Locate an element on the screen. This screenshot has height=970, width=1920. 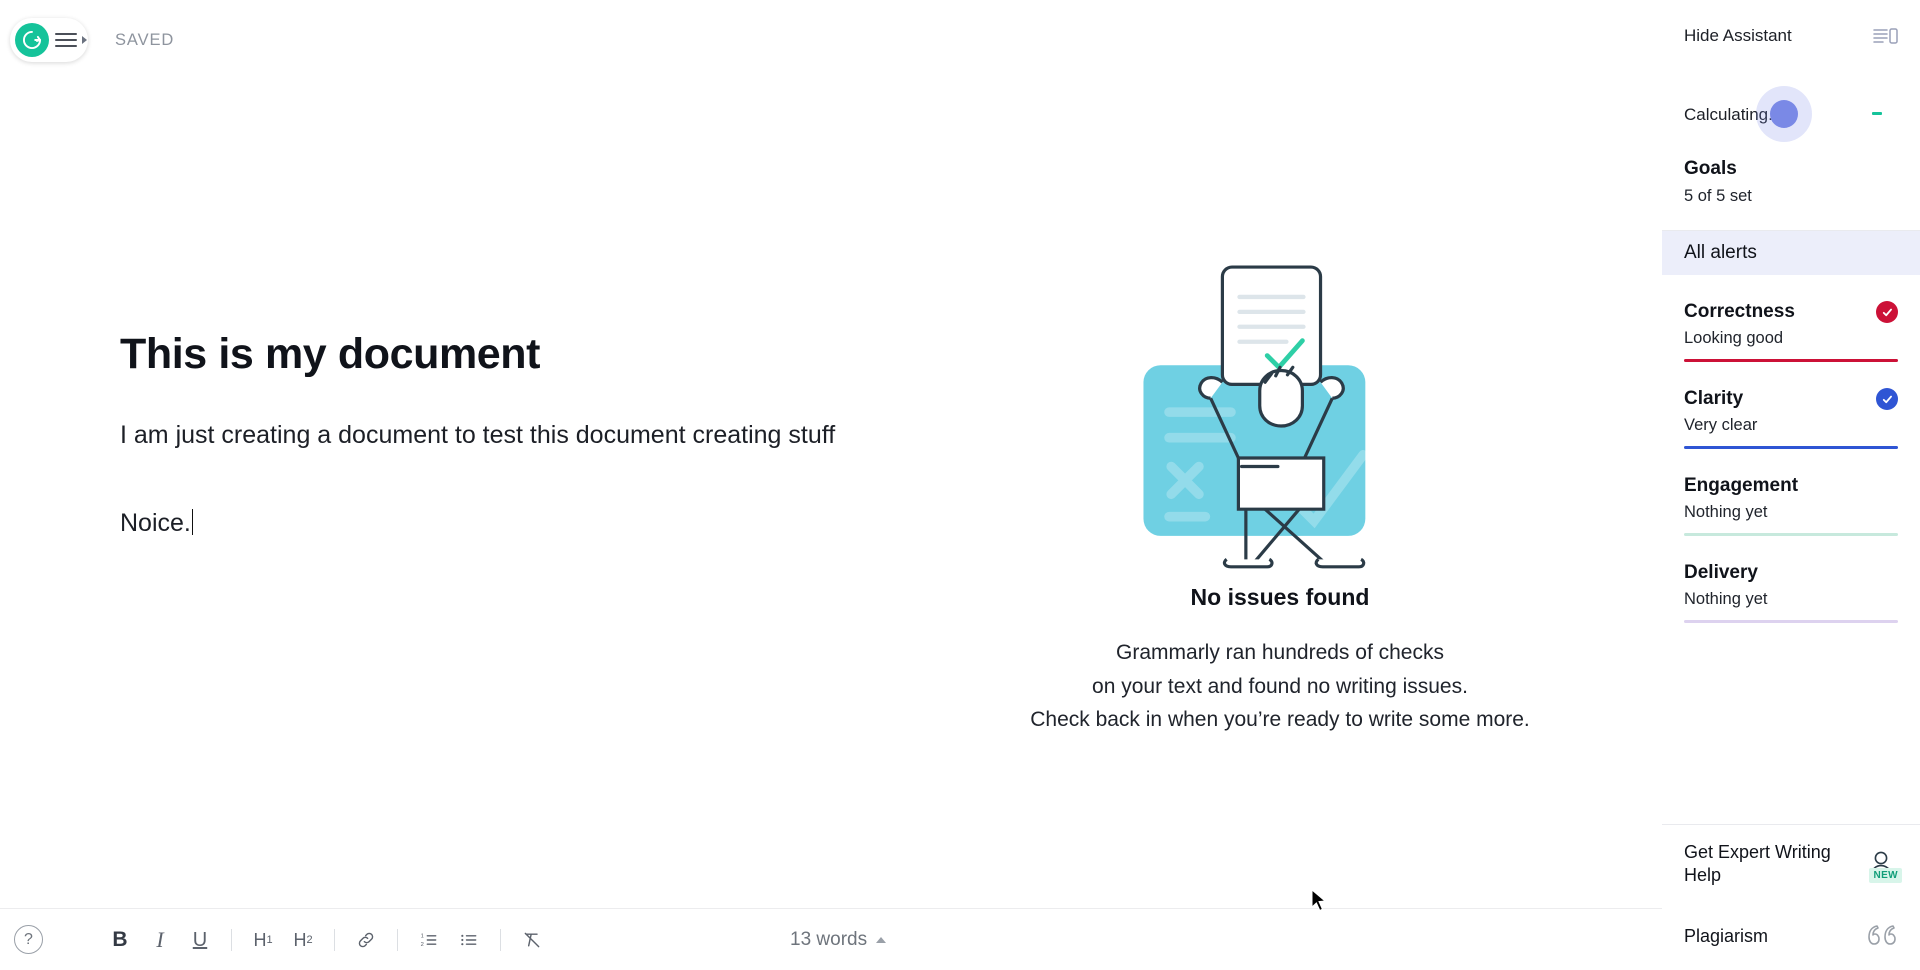
app-menu-pill is located at coordinates (49, 40).